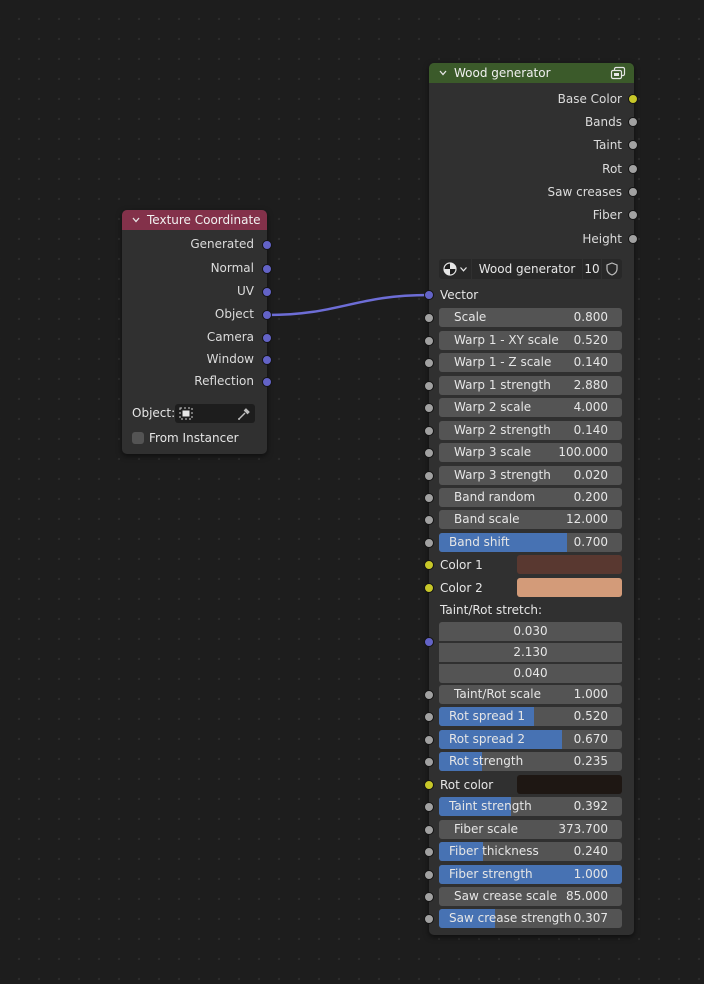 This screenshot has width=704, height=984. Describe the element at coordinates (138, 438) in the screenshot. I see `from-instancer-checkbox` at that location.